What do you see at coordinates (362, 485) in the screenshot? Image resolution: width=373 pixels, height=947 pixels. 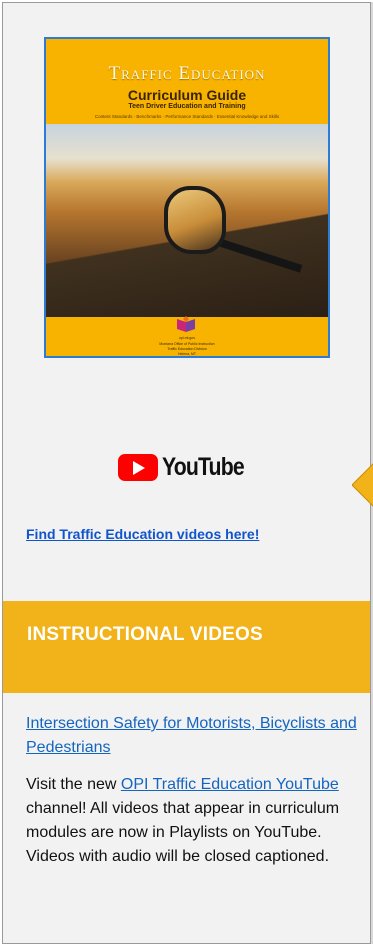 I see `expand-arrow-icon` at bounding box center [362, 485].